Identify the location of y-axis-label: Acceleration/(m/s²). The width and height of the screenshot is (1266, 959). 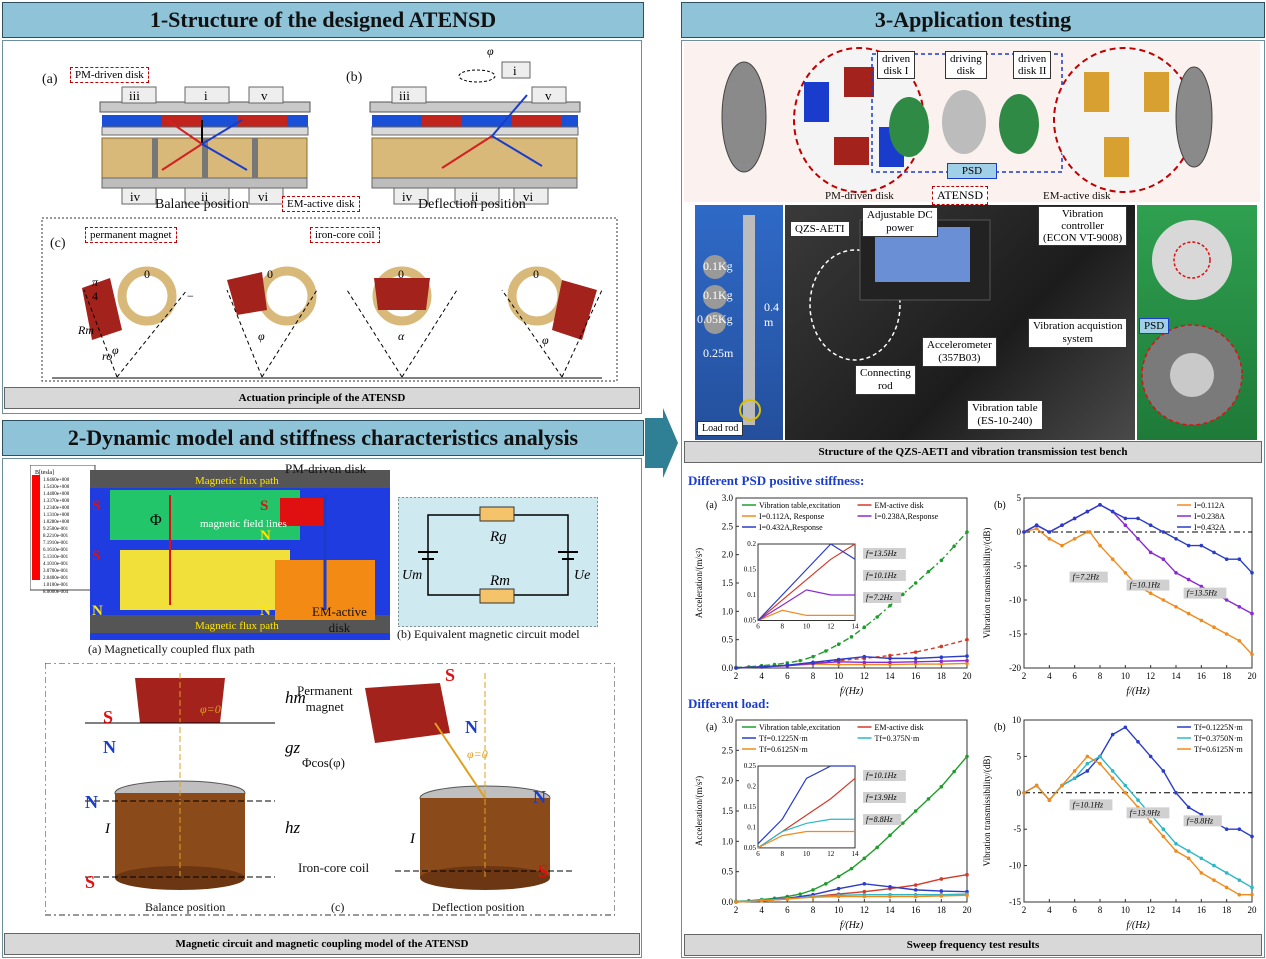
(699, 583).